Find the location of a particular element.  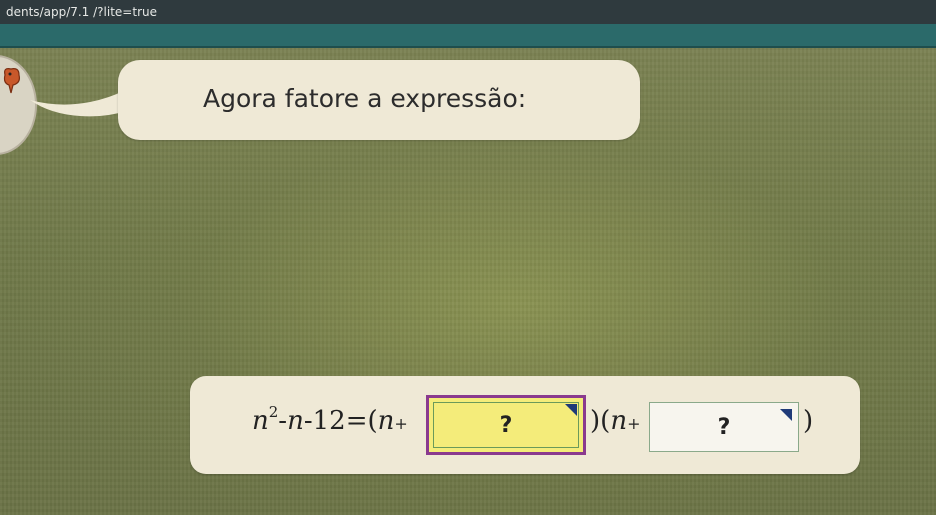

factor1-value: ? is located at coordinates (506, 425).